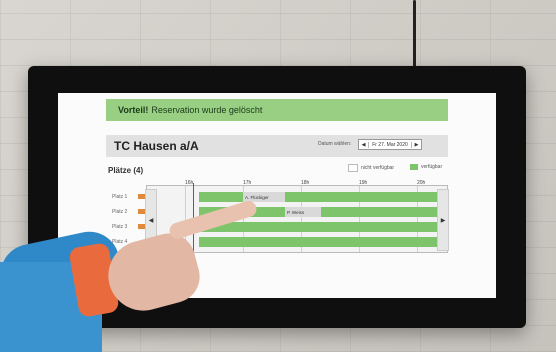 The height and width of the screenshot is (352, 556). I want to click on date-picker: ◀ Fr 27. Mar 2020 ▶, so click(390, 144).